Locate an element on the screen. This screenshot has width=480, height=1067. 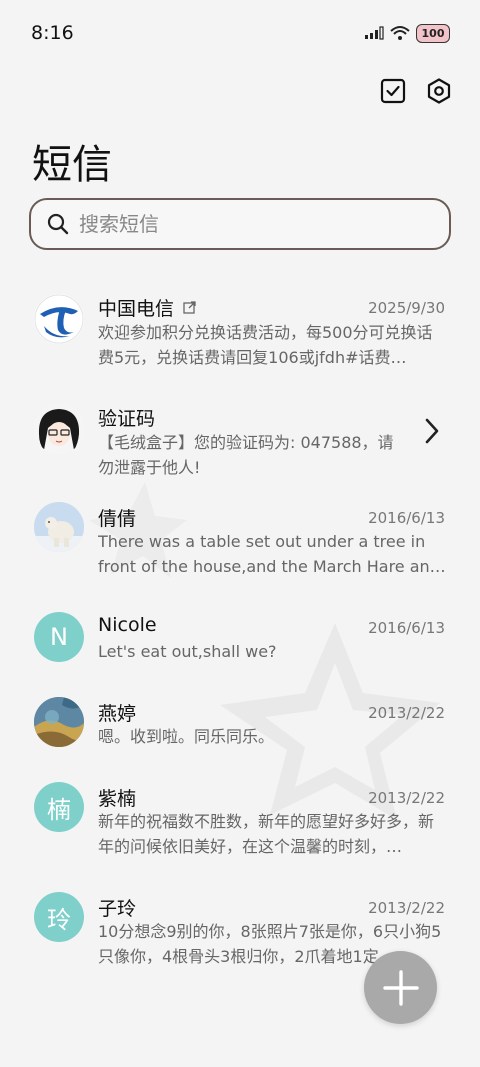
conversation-date: 2025/9/30 is located at coordinates (406, 308).